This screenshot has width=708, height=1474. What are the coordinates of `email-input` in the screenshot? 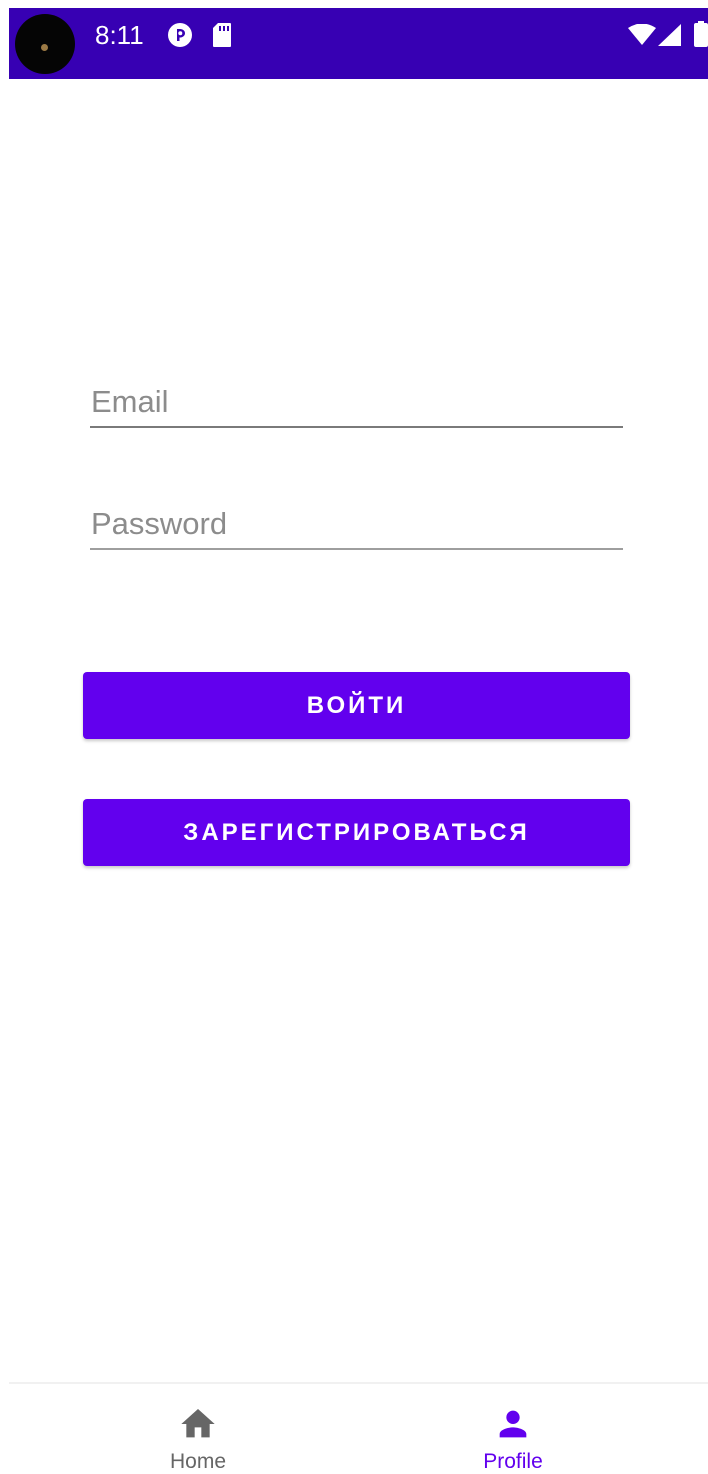 It's located at (356, 406).